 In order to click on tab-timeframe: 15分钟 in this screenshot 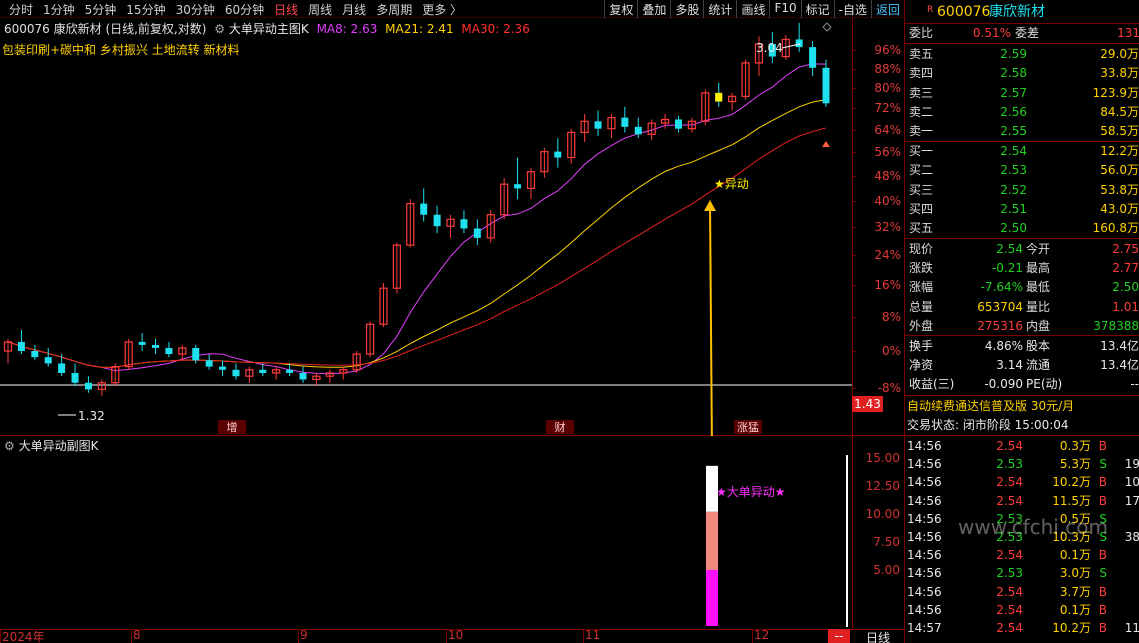, I will do `click(145, 9)`.